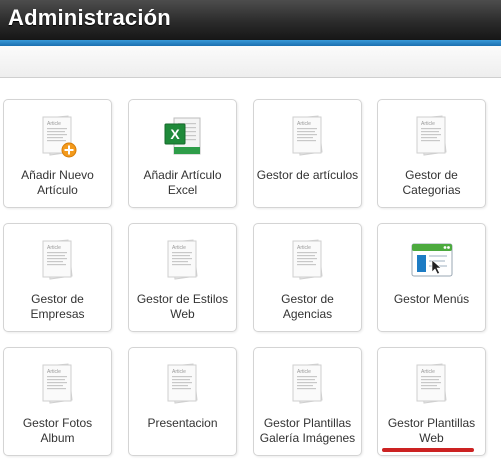  I want to click on tile-label: Gestor de Categorias, so click(431, 182).